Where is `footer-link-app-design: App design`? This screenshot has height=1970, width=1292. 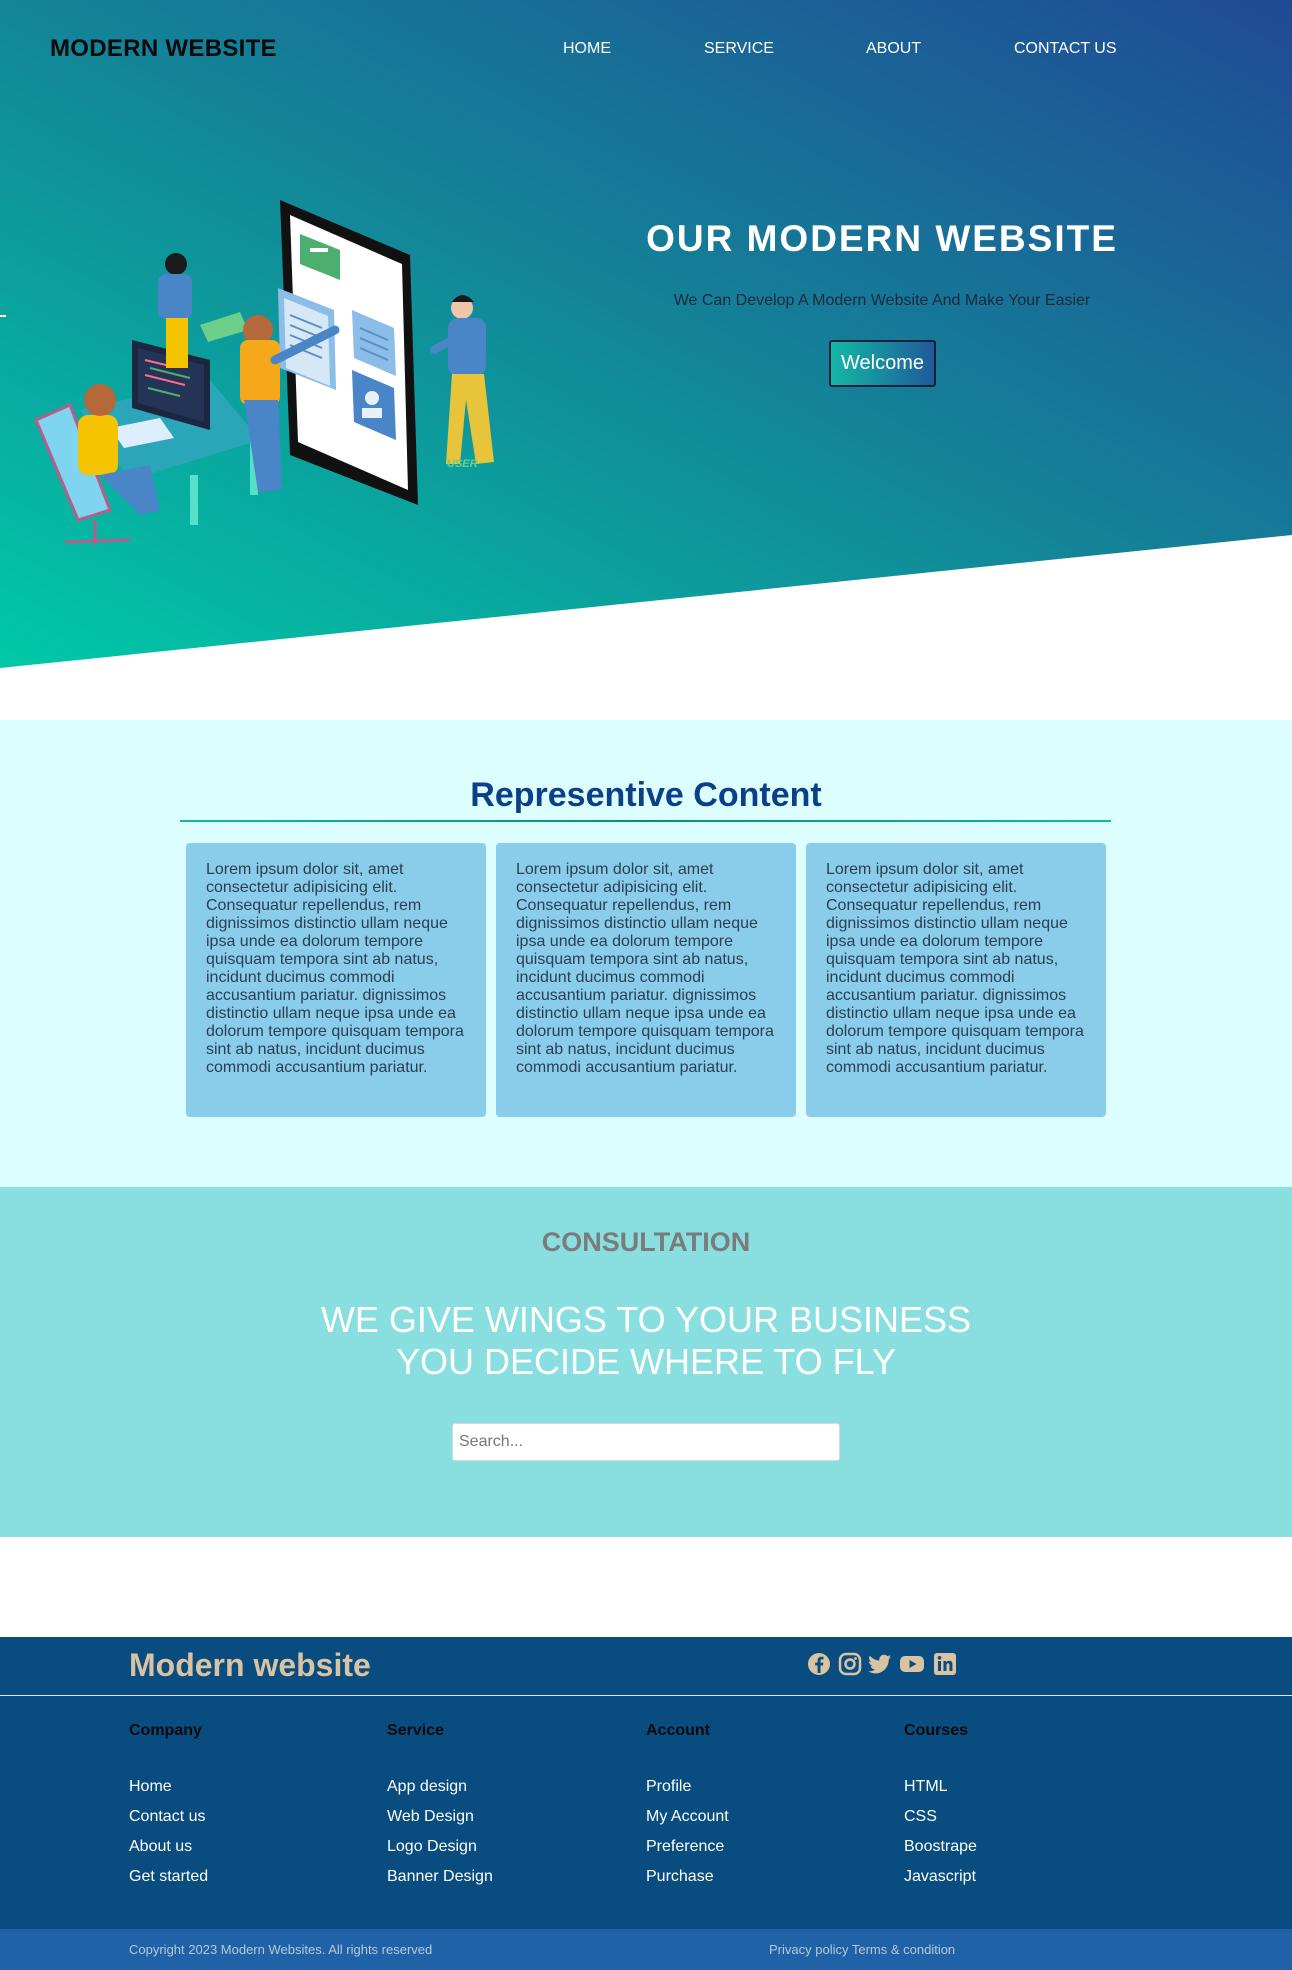
footer-link-app-design: App design is located at coordinates (427, 1787).